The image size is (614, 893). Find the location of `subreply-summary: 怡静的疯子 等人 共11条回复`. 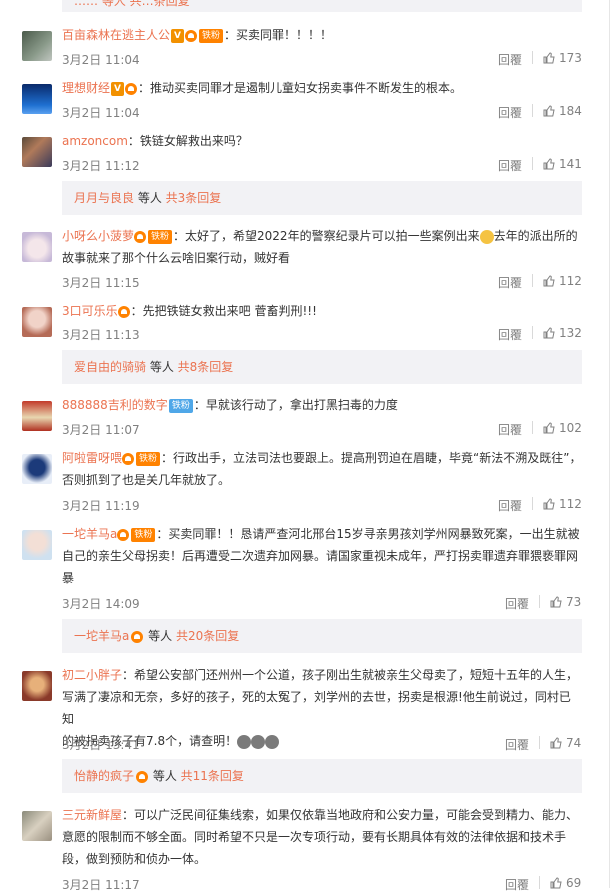

subreply-summary: 怡静的疯子 等人 共11条回复 is located at coordinates (322, 776).